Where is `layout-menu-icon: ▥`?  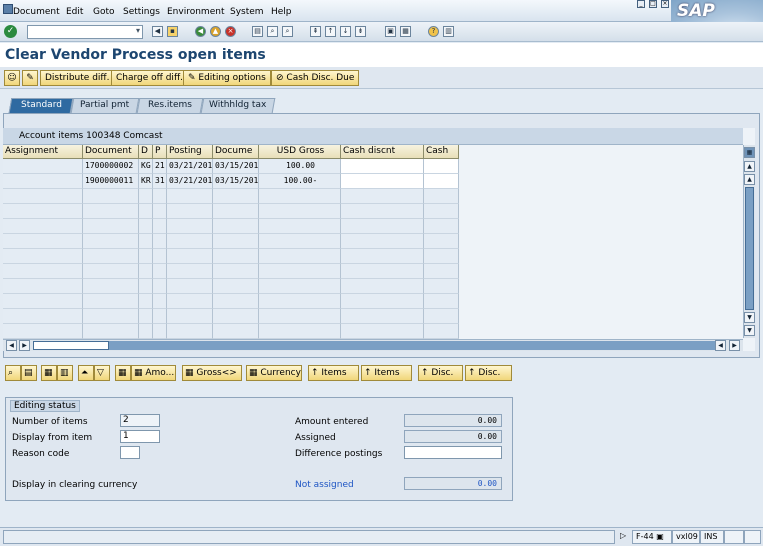
layout-menu-icon: ▥ is located at coordinates (448, 31).